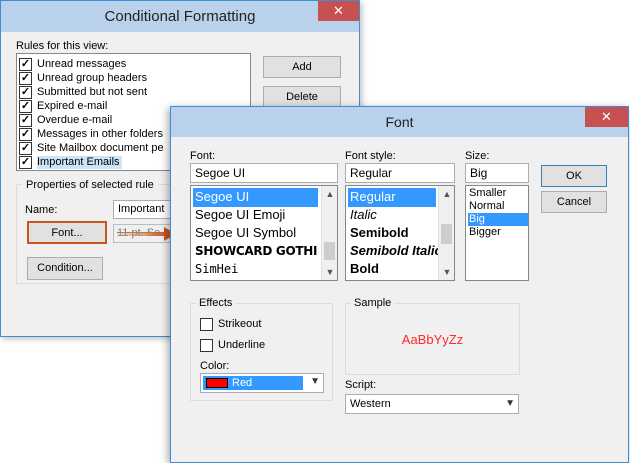 This screenshot has width=630, height=463. I want to click on sample-group: AaBbYyZz, so click(432, 339).